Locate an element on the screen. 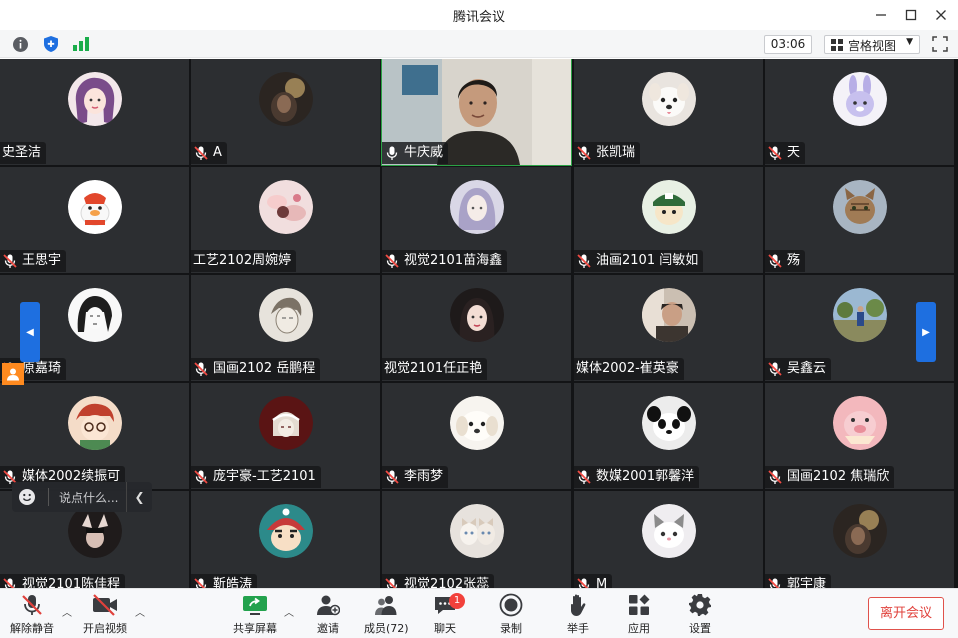 The width and height of the screenshot is (958, 638). participant-name: 靳皓涛 is located at coordinates (233, 582).